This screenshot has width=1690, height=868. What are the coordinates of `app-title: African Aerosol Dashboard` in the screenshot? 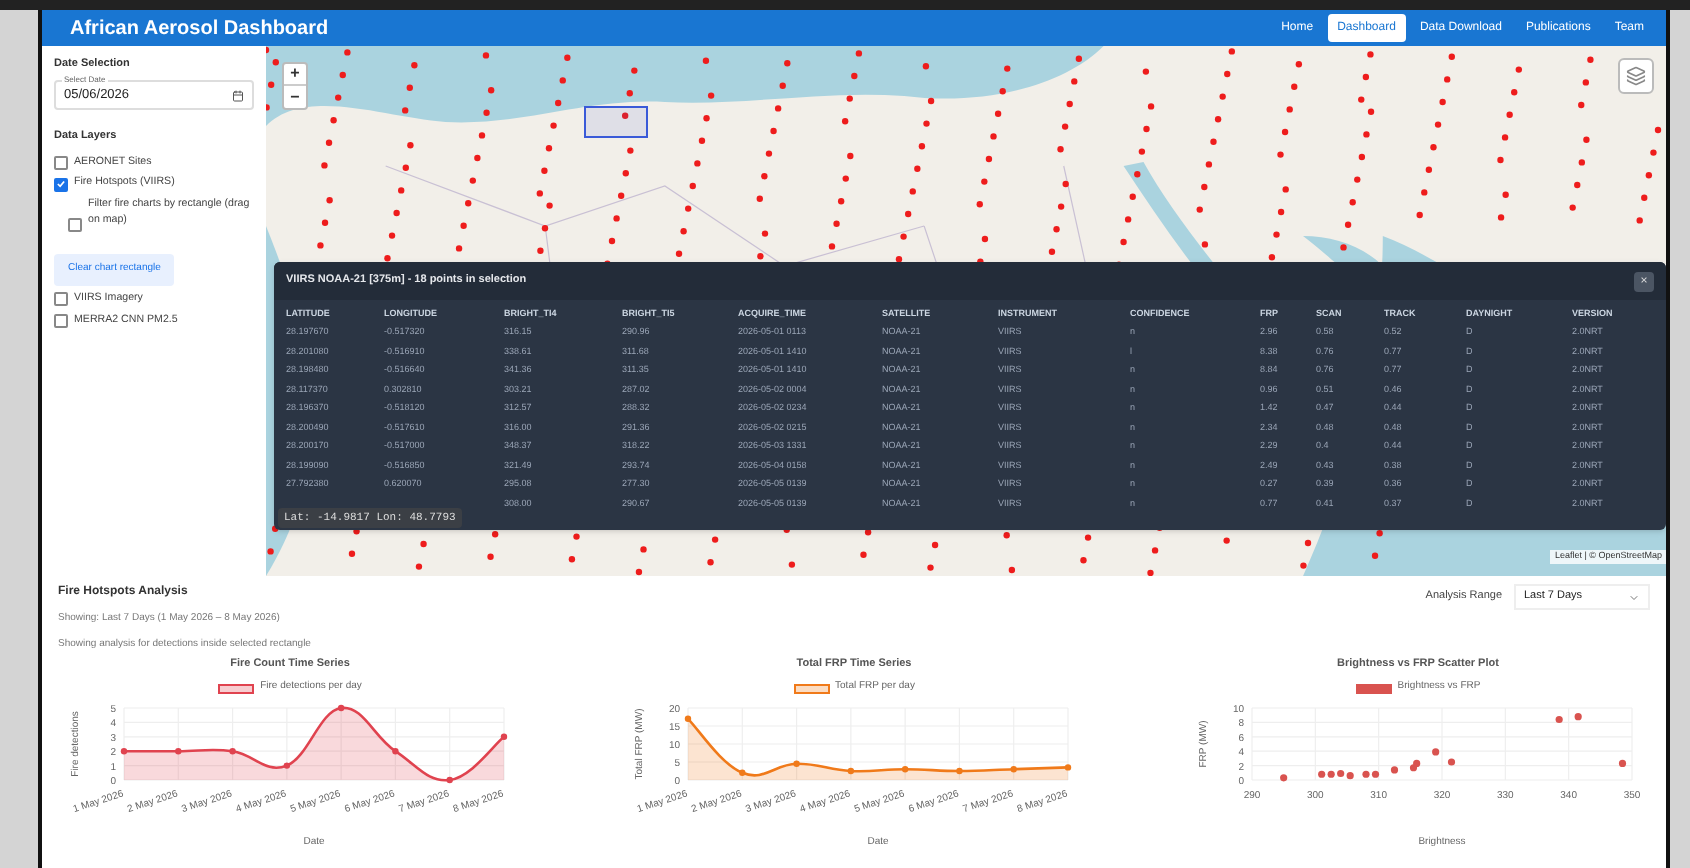 It's located at (199, 29).